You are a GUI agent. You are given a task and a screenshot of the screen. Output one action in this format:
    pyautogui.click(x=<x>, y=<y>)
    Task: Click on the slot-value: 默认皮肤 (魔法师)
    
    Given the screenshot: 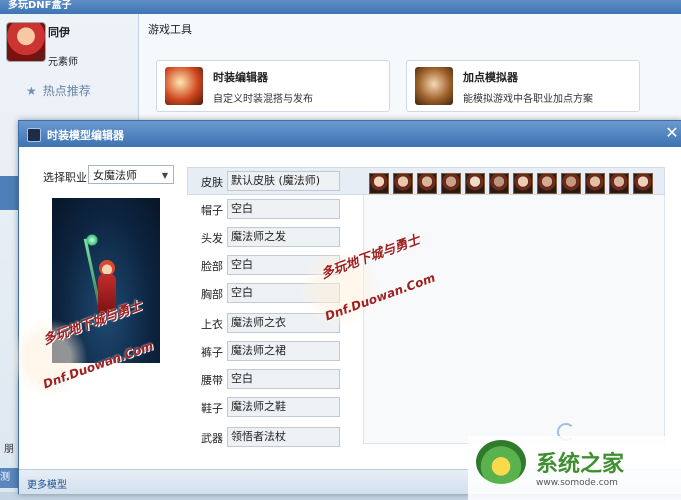 What is the action you would take?
    pyautogui.click(x=283, y=181)
    